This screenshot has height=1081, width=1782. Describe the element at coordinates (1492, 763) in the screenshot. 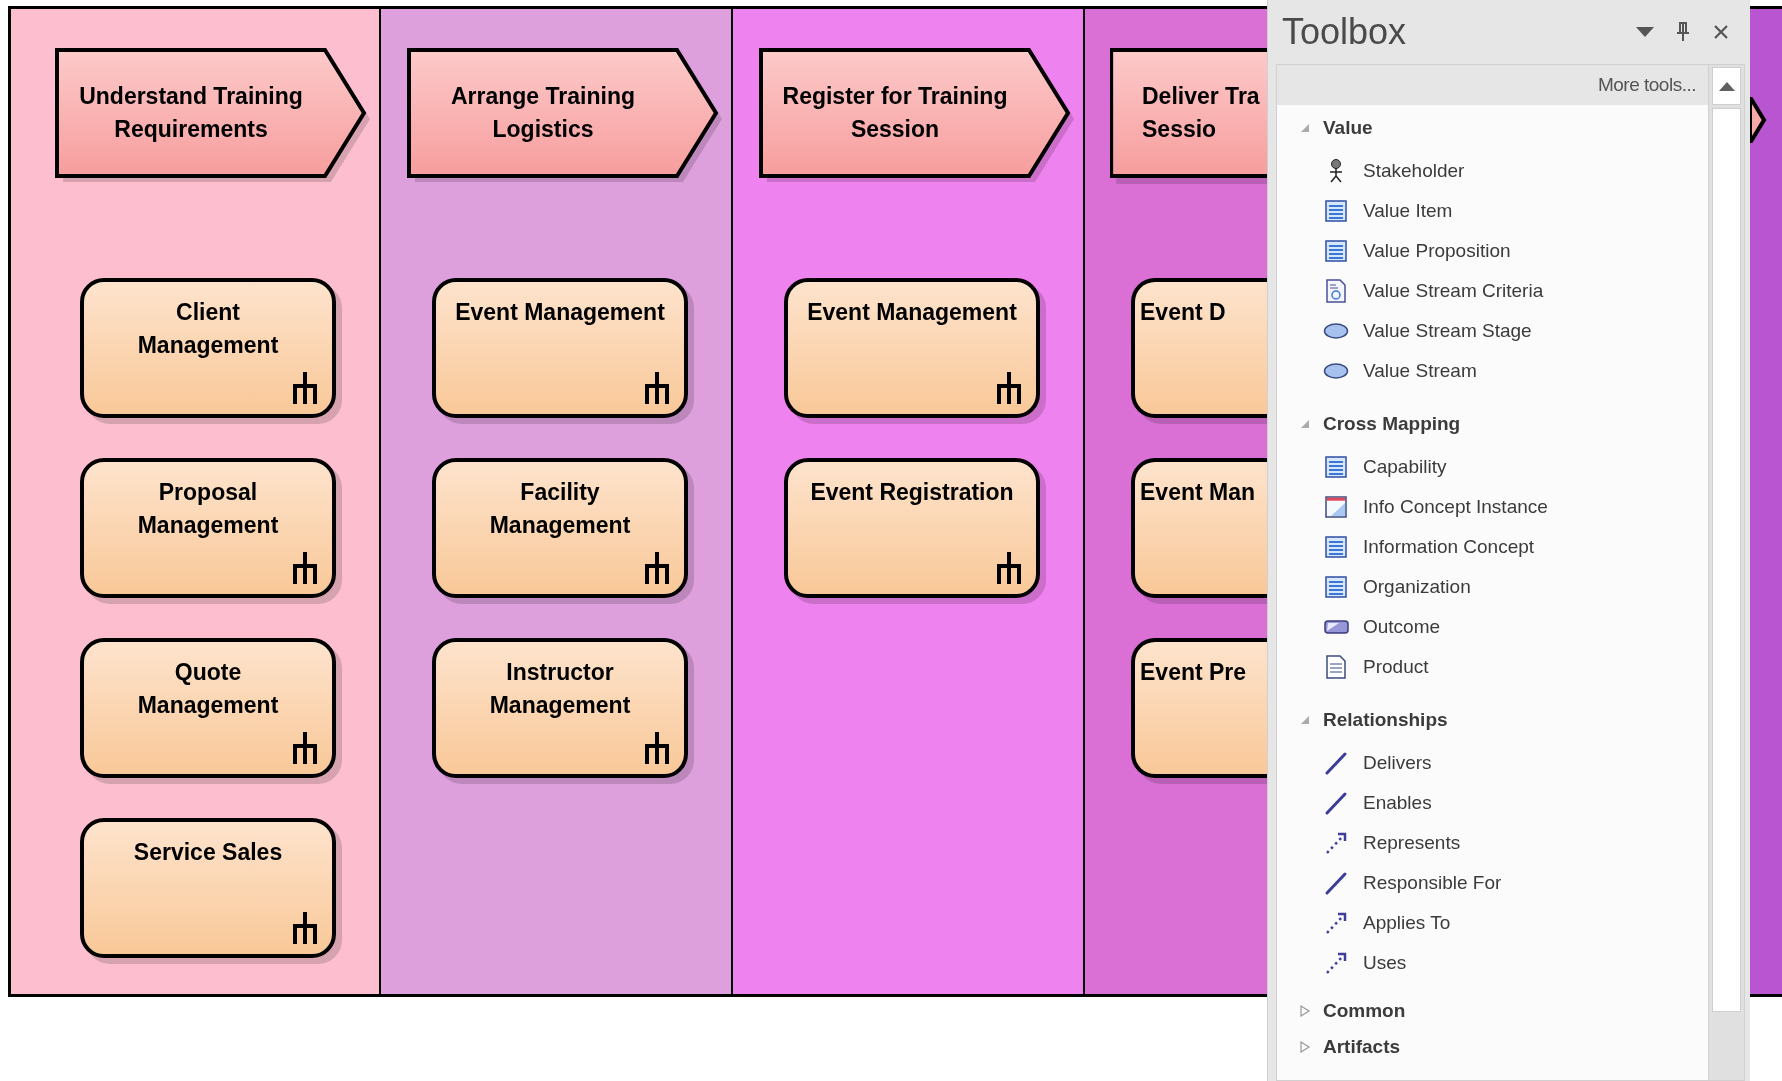

I see `toolbox-item: Delivers` at that location.